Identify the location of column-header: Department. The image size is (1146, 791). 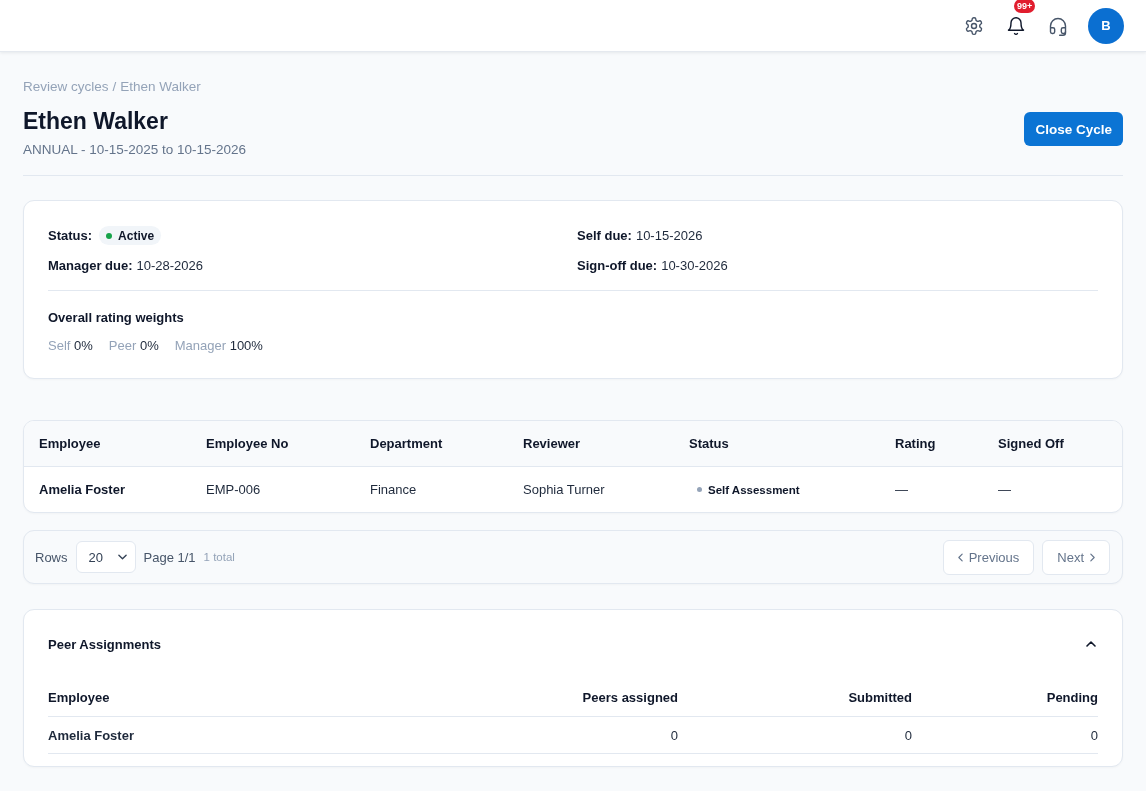
(407, 443).